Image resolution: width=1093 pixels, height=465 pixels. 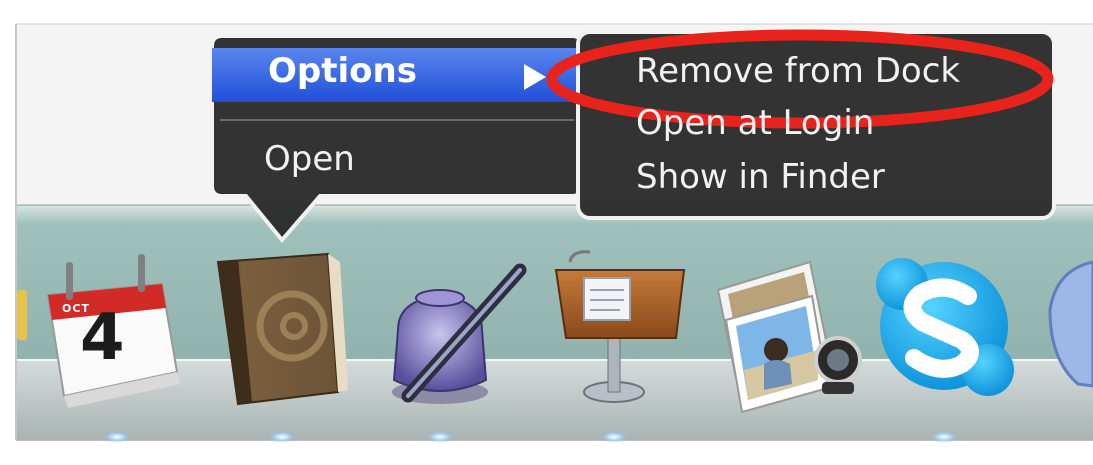 What do you see at coordinates (440, 437) in the screenshot?
I see `running-indicator-script-editor` at bounding box center [440, 437].